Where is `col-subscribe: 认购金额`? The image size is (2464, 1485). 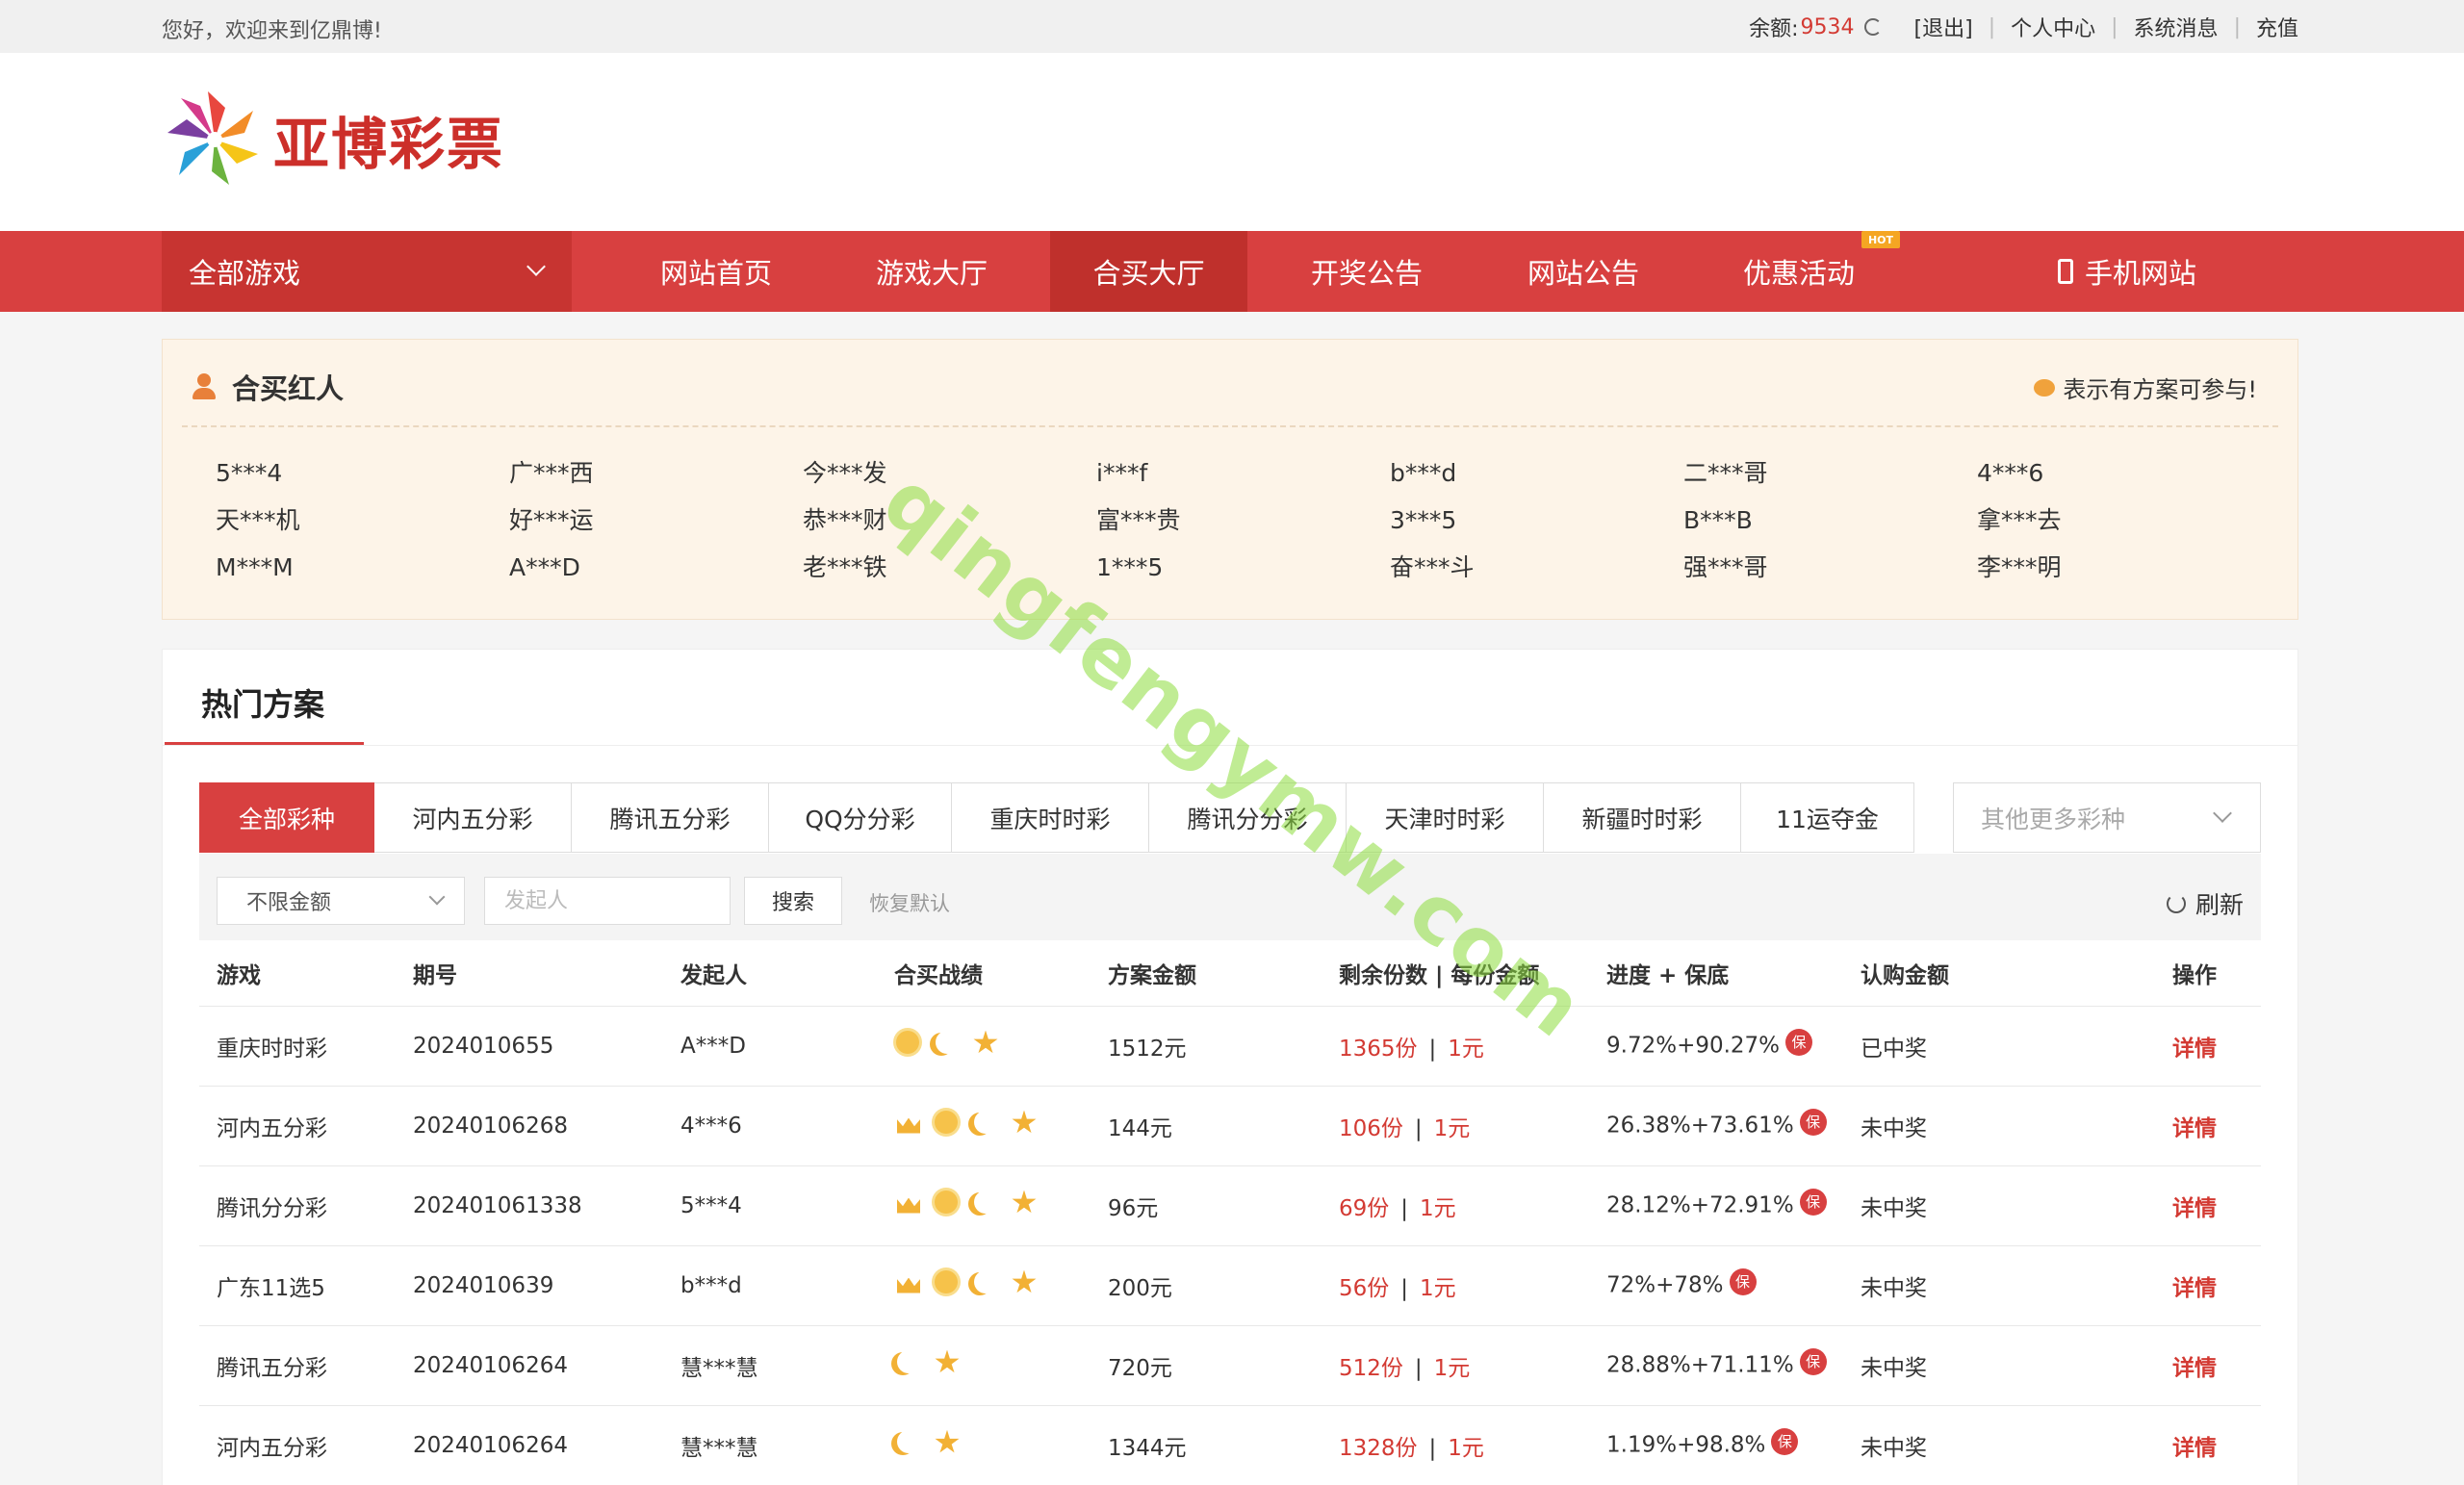 col-subscribe: 认购金额 is located at coordinates (1905, 975).